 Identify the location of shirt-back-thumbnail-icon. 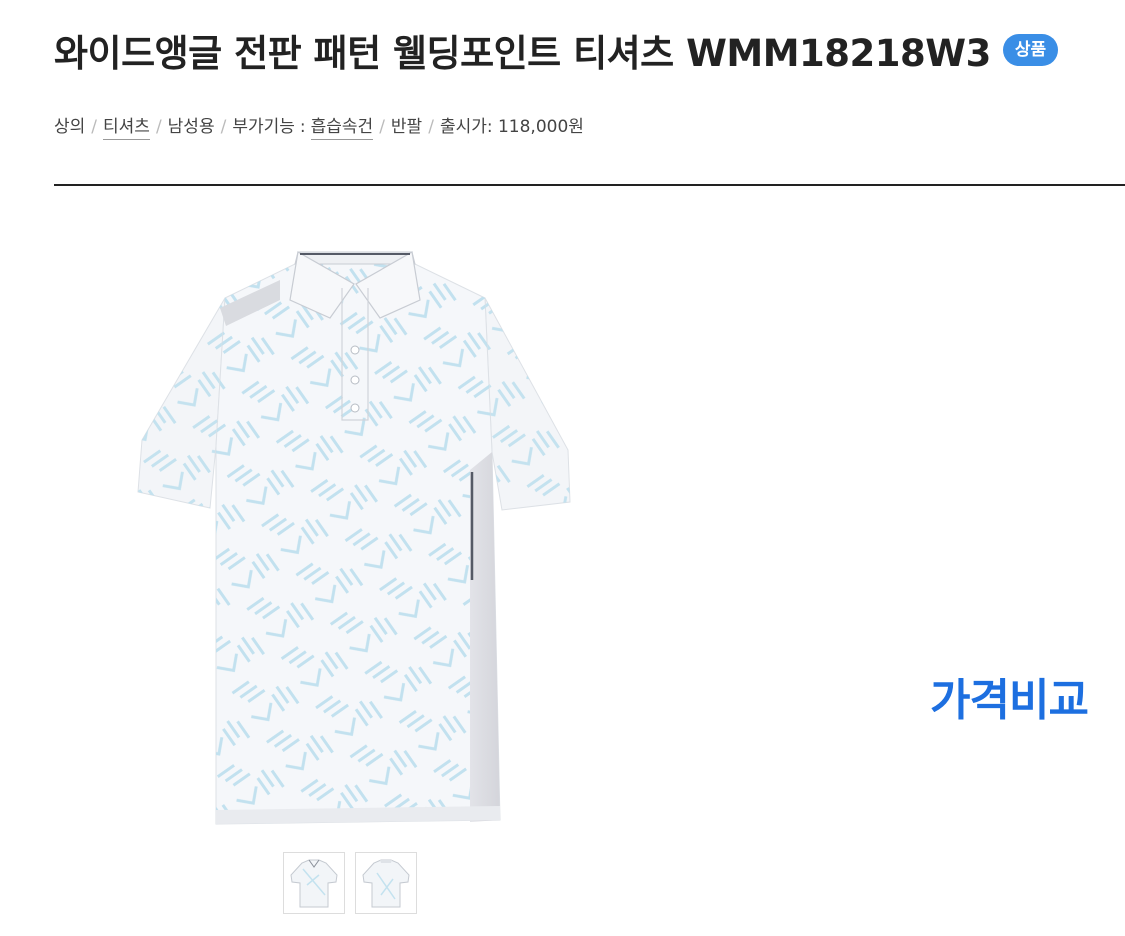
(386, 883).